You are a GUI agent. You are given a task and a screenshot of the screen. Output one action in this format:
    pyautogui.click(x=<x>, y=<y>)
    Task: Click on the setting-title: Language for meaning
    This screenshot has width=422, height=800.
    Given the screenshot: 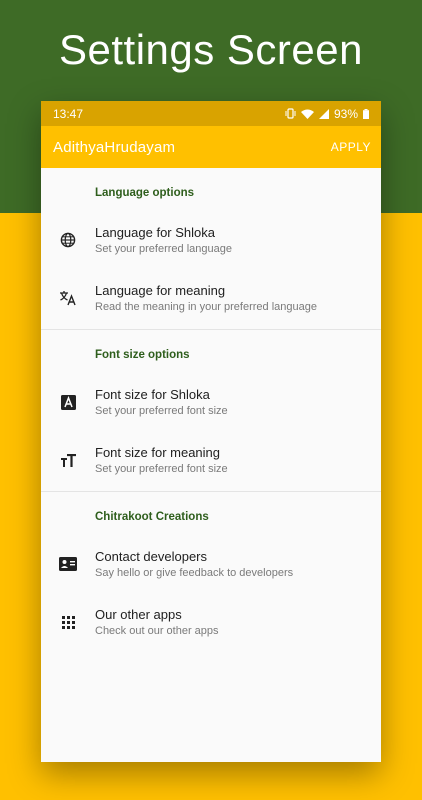 What is the action you would take?
    pyautogui.click(x=160, y=290)
    